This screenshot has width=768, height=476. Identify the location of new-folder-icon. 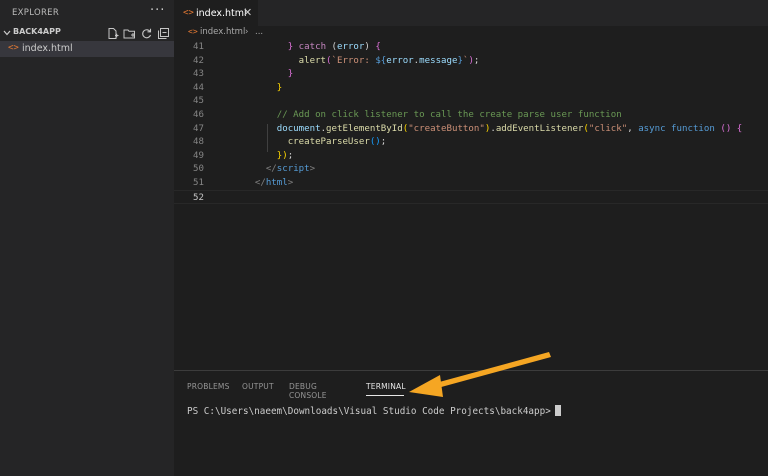
(129, 32).